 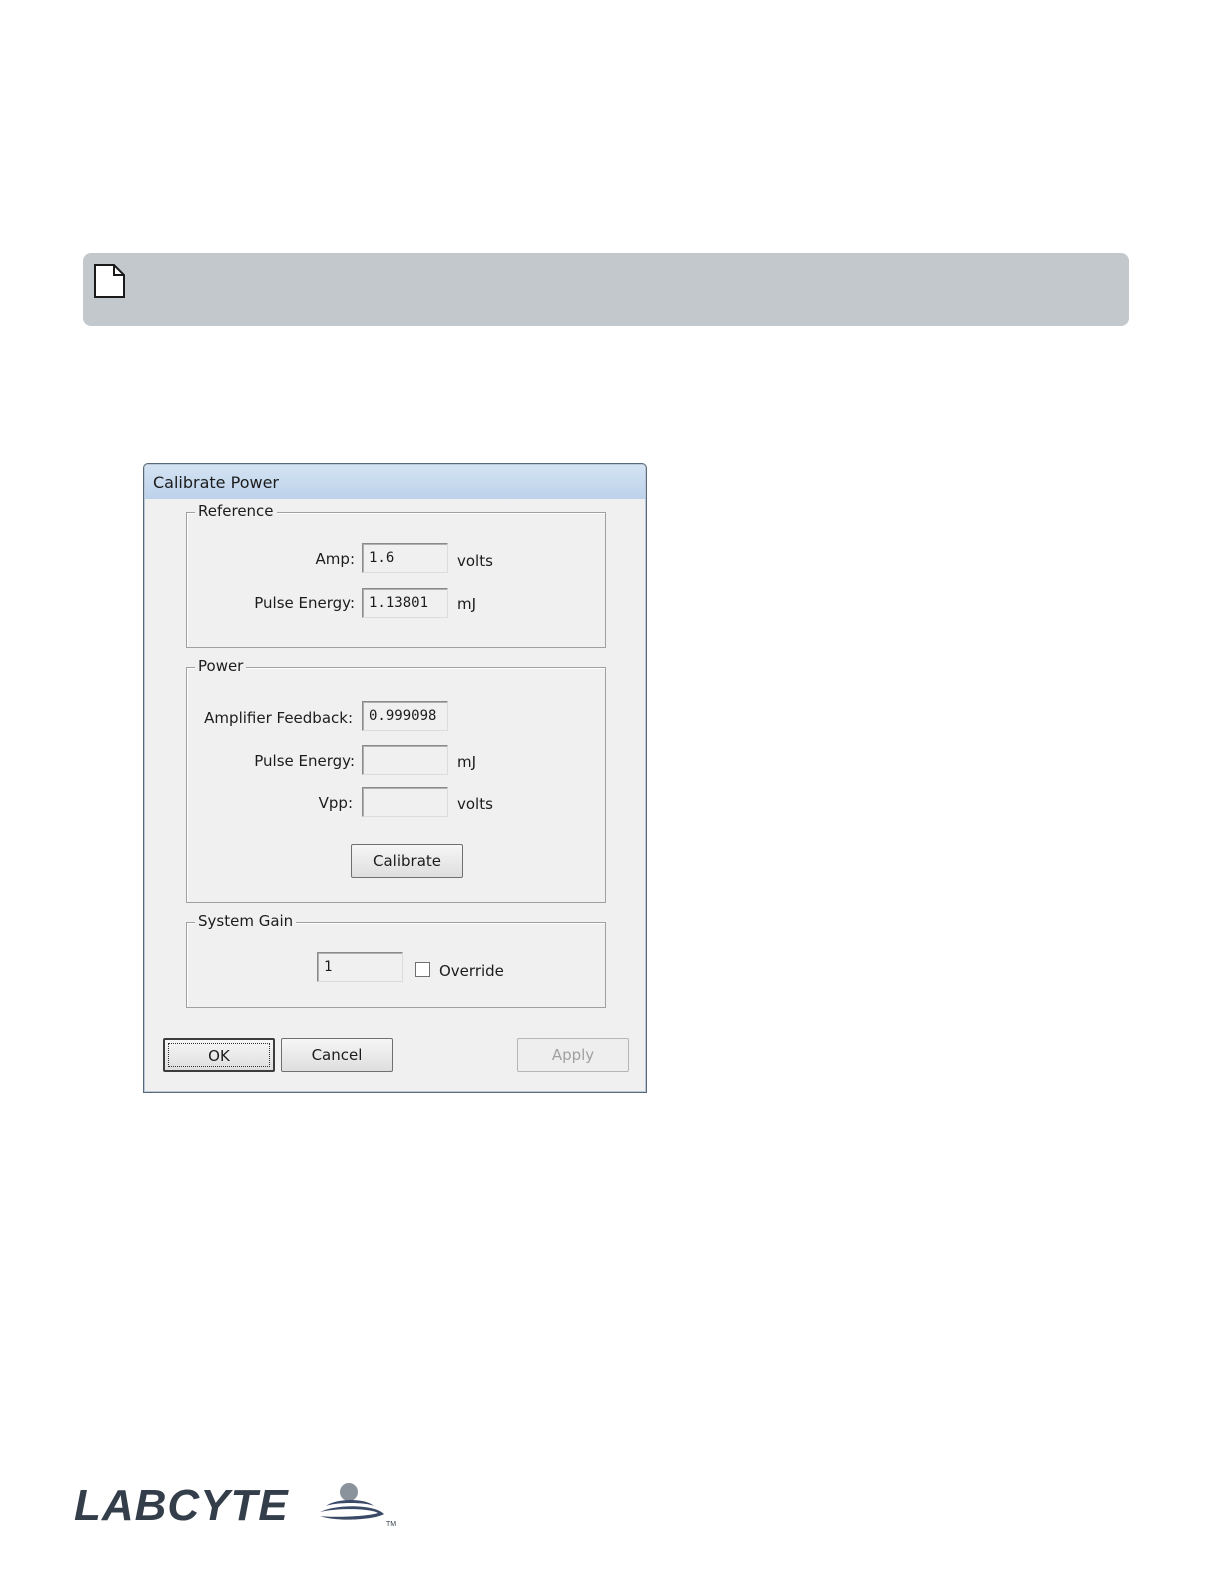 I want to click on amplifier-feedback-field, so click(x=405, y=716).